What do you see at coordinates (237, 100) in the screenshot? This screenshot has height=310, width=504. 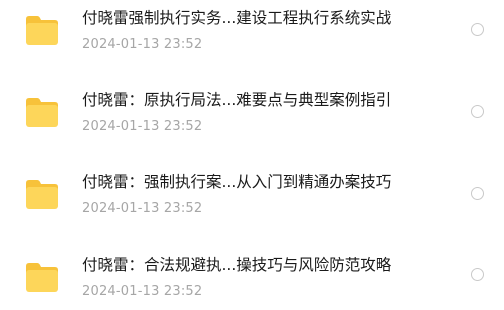 I see `file-title: 付晓雷：原执行局法...难要点与典型案例指引` at bounding box center [237, 100].